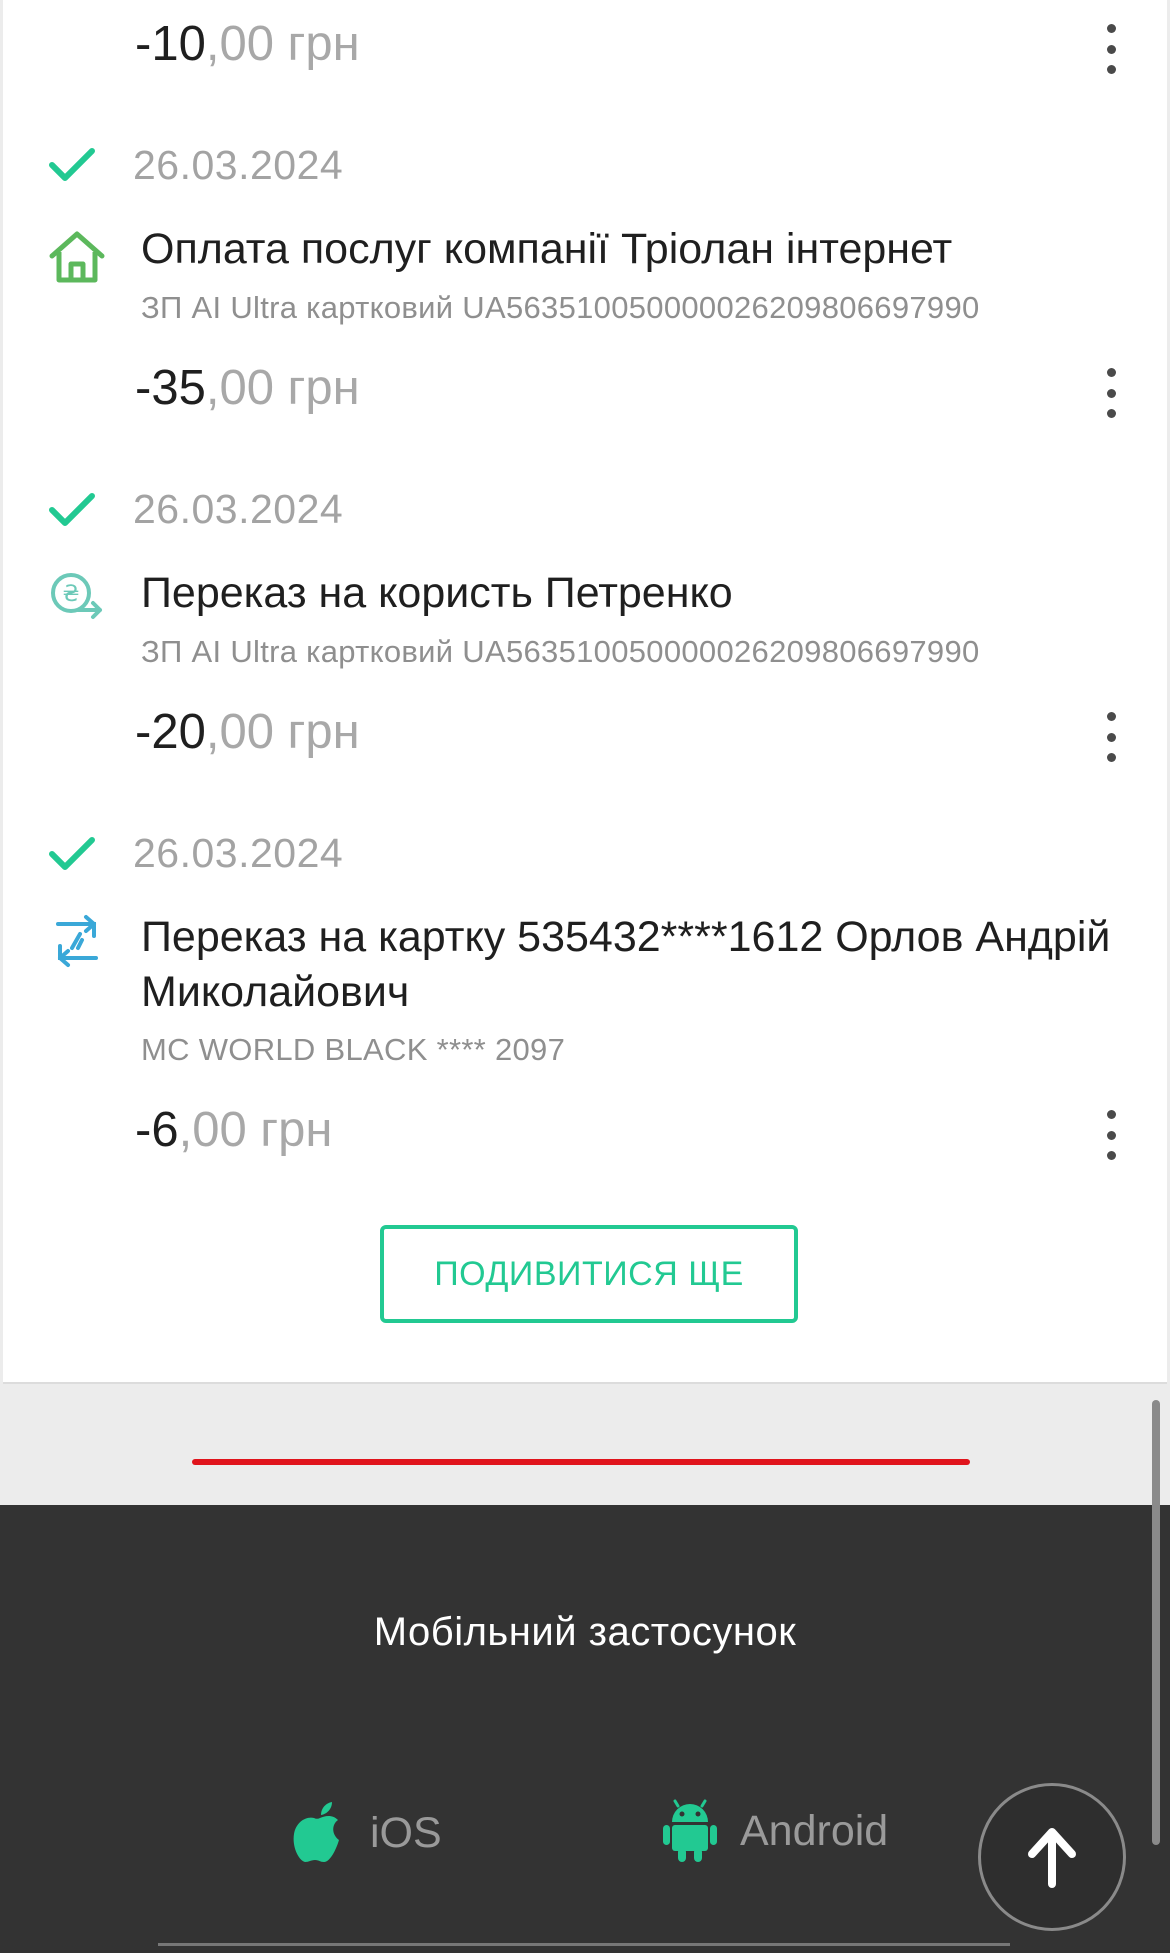 The height and width of the screenshot is (1953, 1170). What do you see at coordinates (589, 1274) in the screenshot?
I see `show-more-button: ПОДИВИТИСЯ ЩЕ` at bounding box center [589, 1274].